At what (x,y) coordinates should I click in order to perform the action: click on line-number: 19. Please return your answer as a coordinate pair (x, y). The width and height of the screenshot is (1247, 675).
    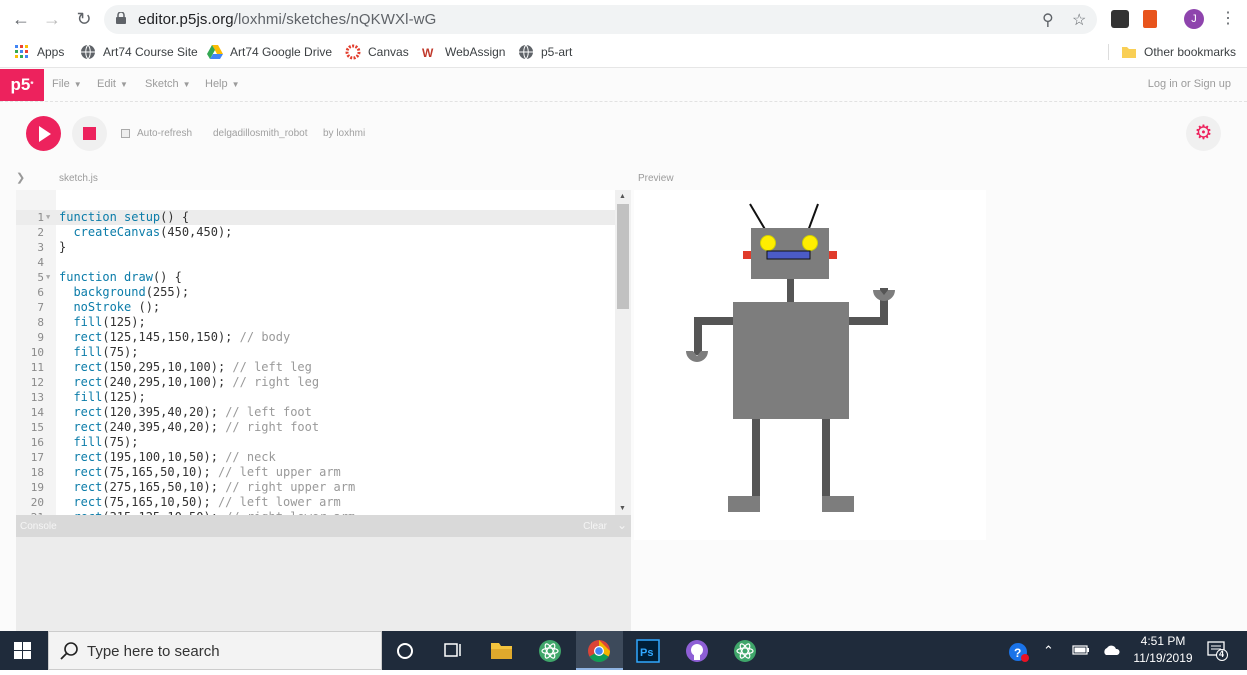
    Looking at the image, I should click on (37, 487).